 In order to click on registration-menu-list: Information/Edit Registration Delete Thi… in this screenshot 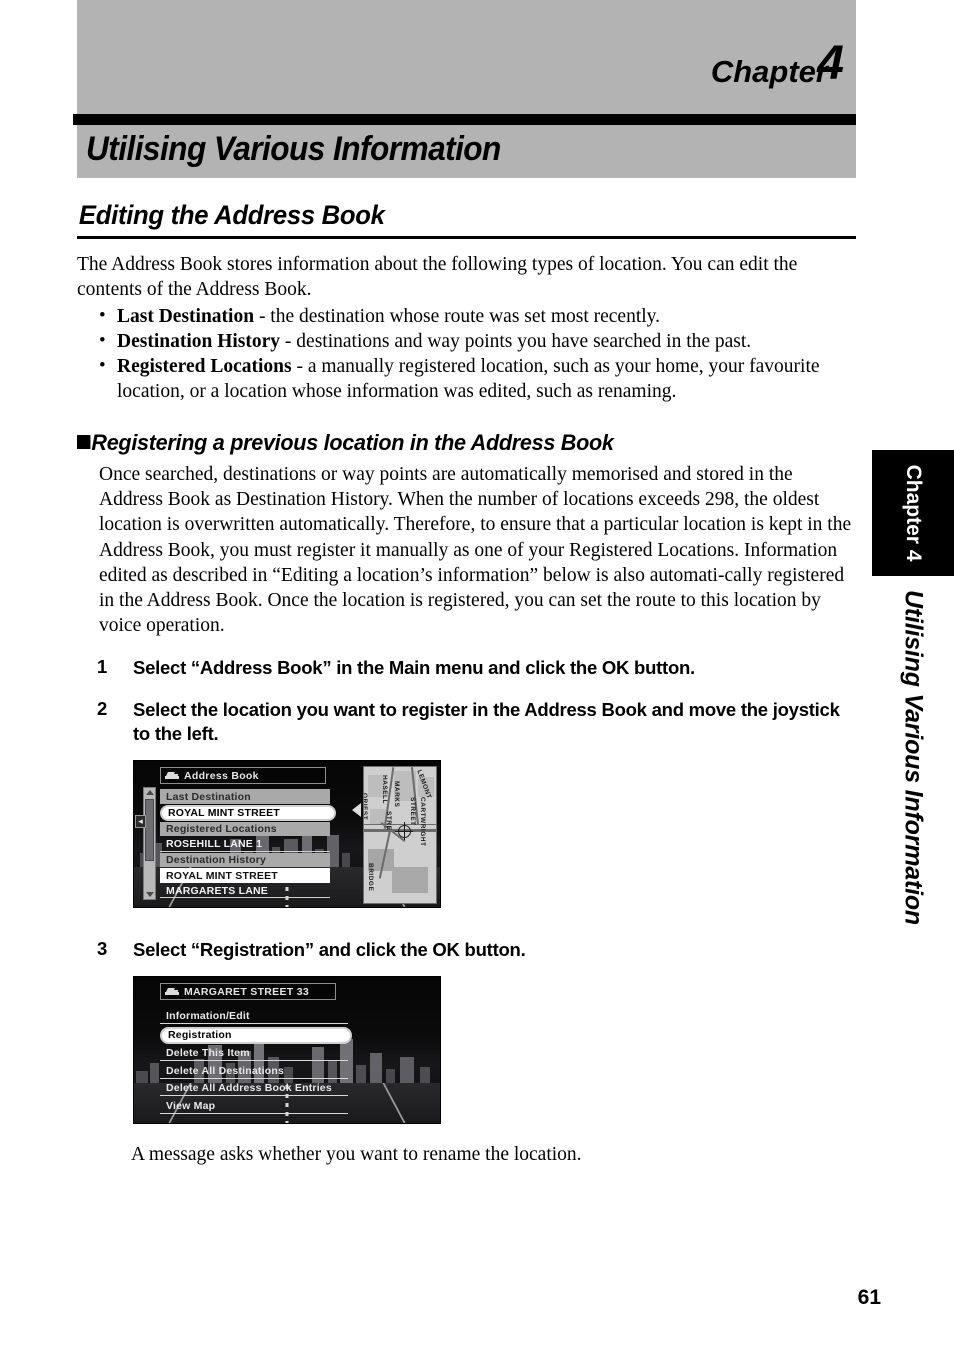, I will do `click(256, 1062)`.